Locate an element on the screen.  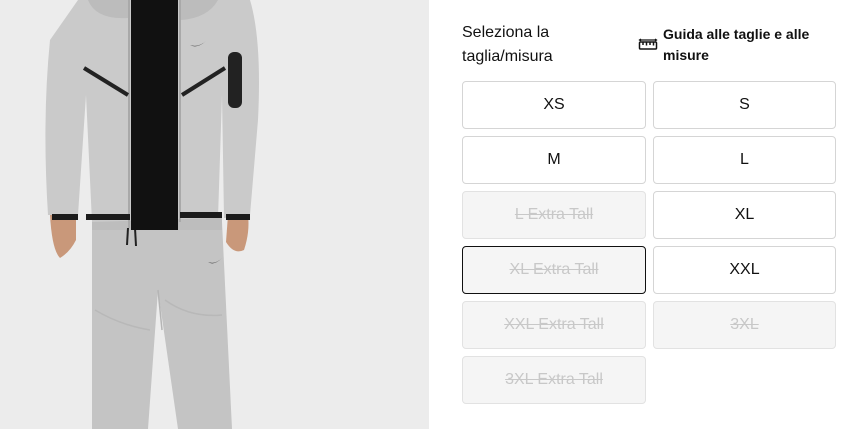
size-option-l-extra-tall: L Extra Tall is located at coordinates (554, 215).